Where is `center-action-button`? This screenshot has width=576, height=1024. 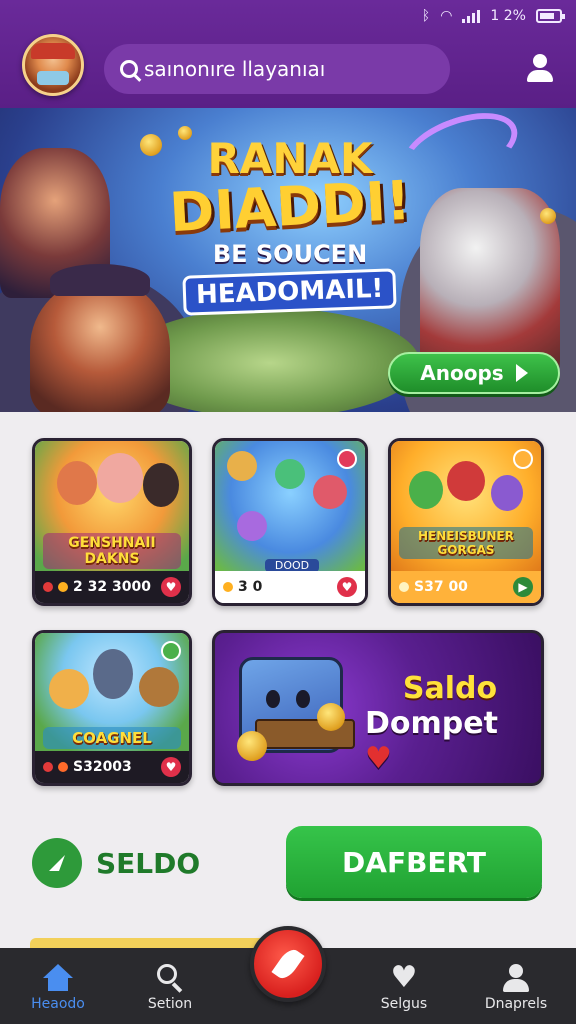 center-action-button is located at coordinates (288, 964).